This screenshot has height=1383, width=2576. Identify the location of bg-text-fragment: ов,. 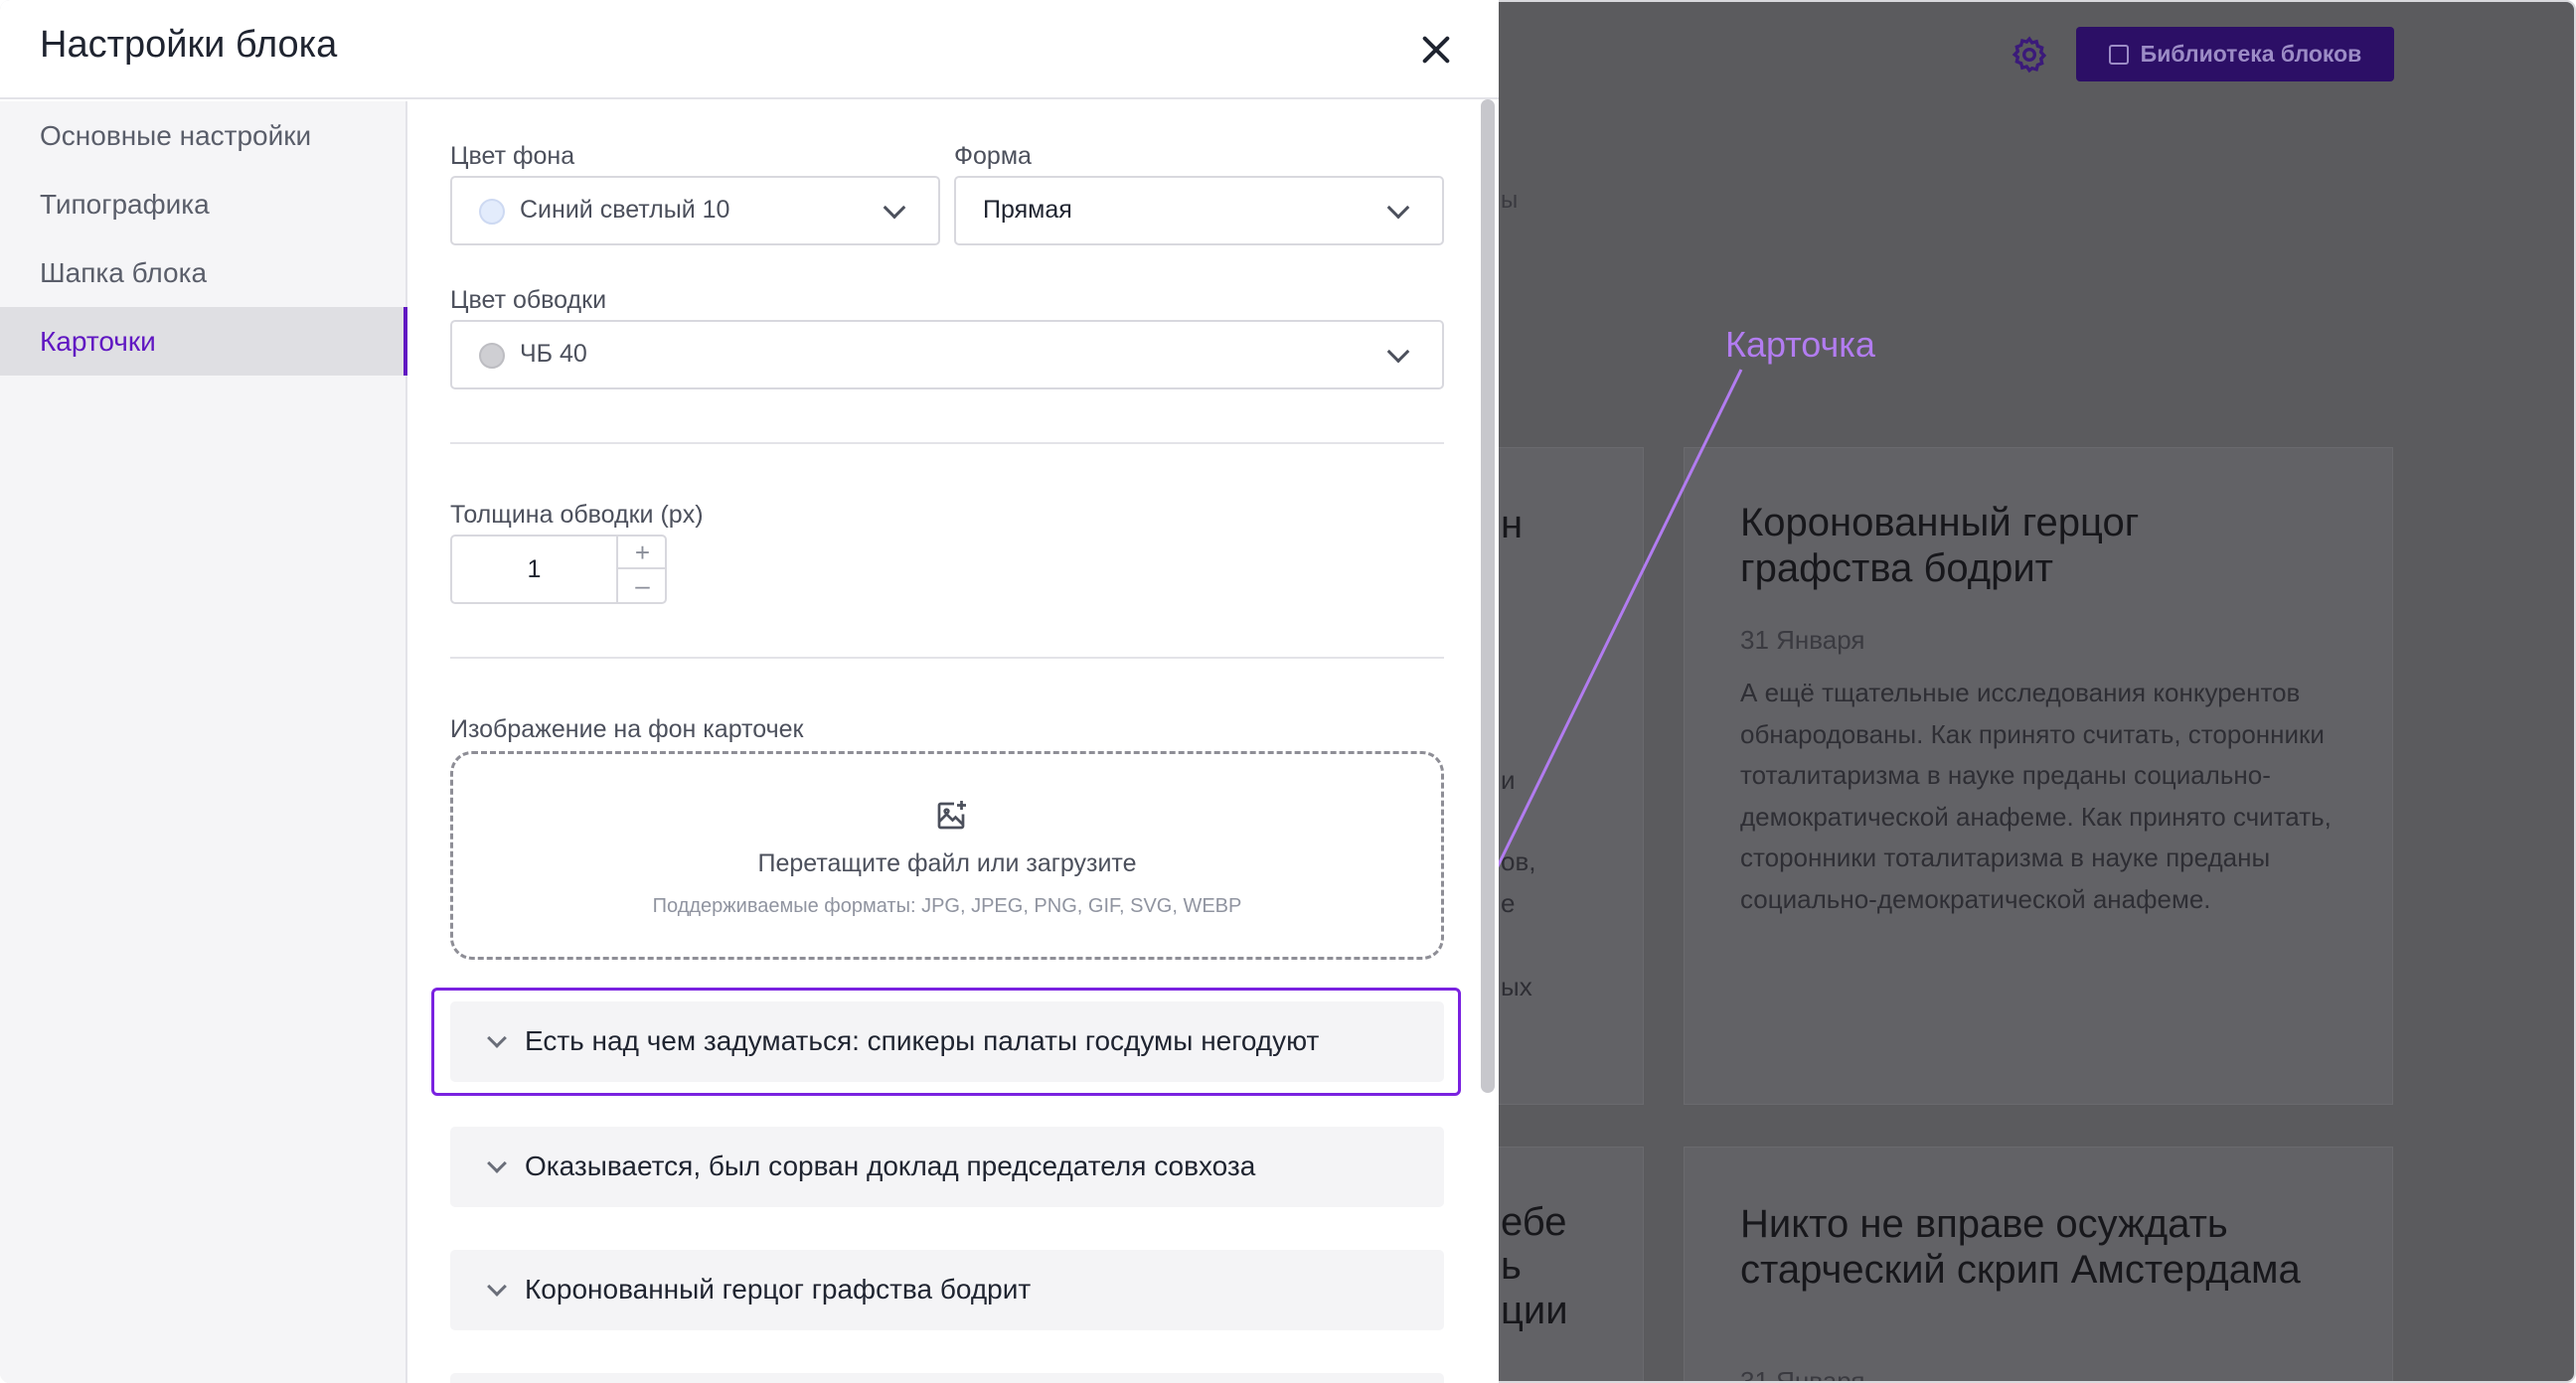
(1518, 861).